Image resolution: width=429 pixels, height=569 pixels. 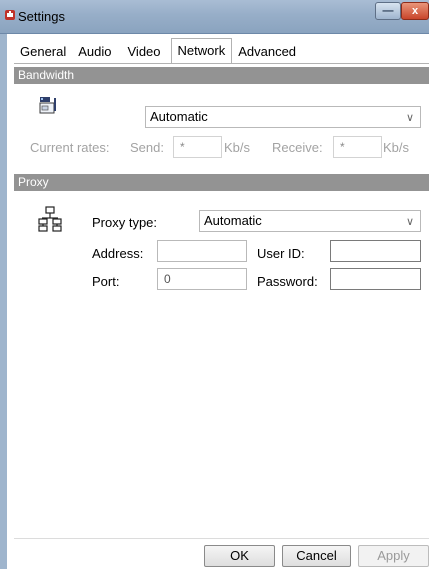 I want to click on receive-rate-field: *, so click(x=357, y=147).